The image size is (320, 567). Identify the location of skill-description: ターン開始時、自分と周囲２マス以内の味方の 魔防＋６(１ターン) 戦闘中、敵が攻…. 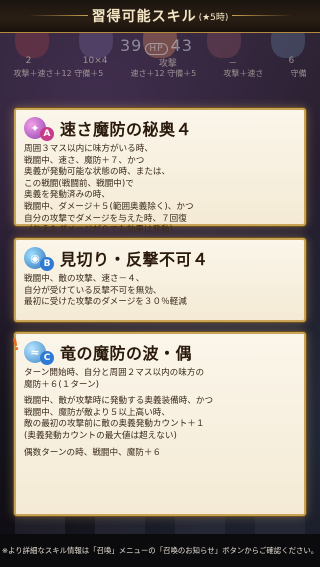
(160, 413).